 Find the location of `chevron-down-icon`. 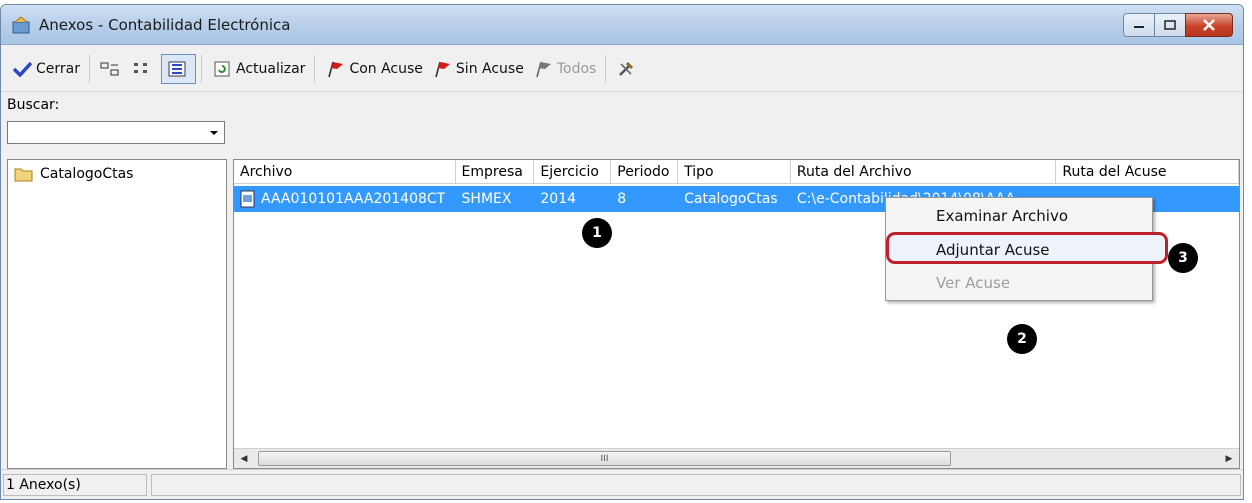

chevron-down-icon is located at coordinates (214, 132).